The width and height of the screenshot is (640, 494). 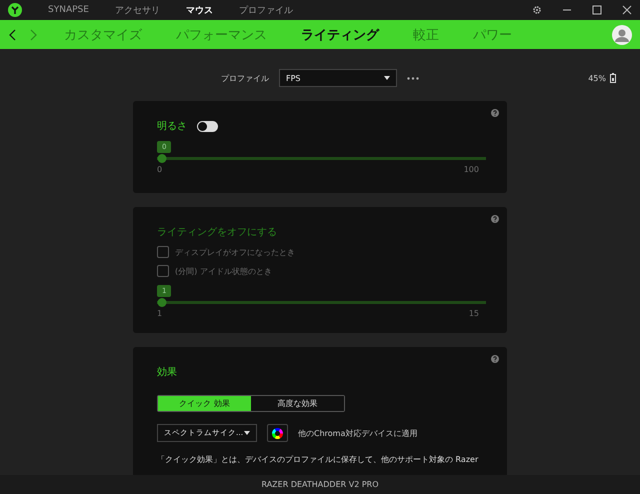 I want to click on apply-label: 他のChroma対応デバイスに適用, so click(x=358, y=433).